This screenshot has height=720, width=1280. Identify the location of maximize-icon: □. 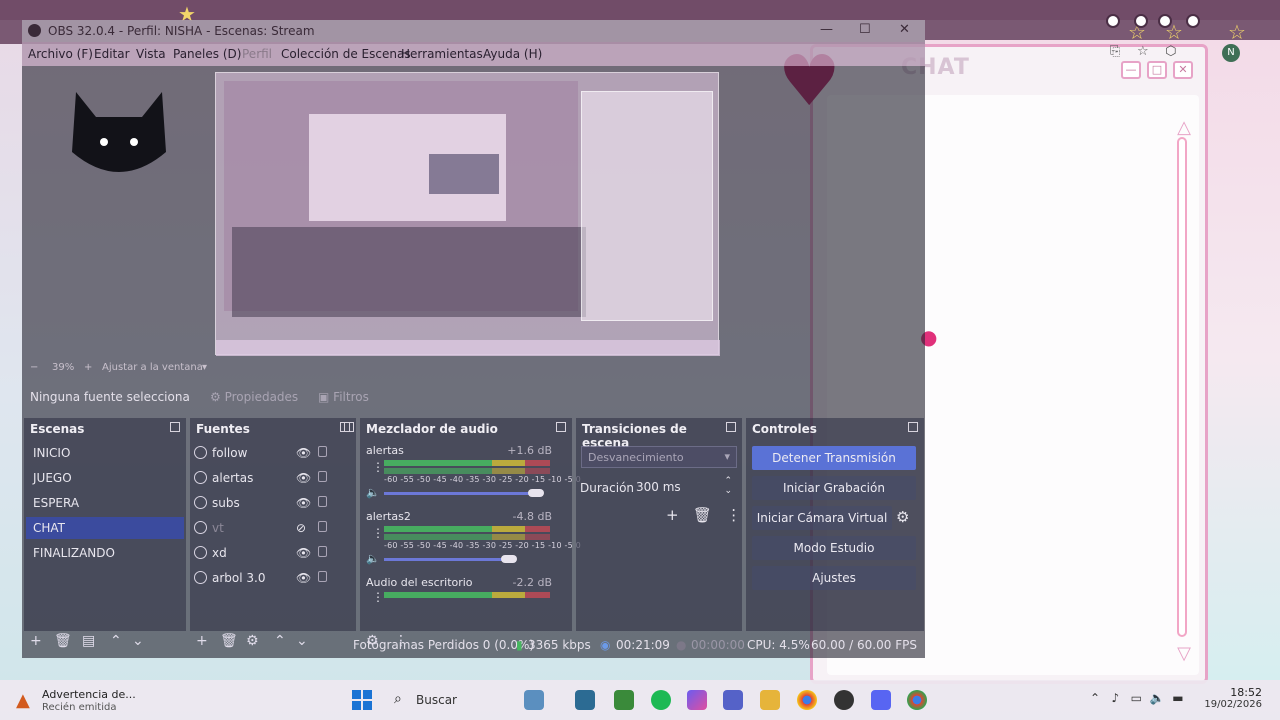
(1157, 70).